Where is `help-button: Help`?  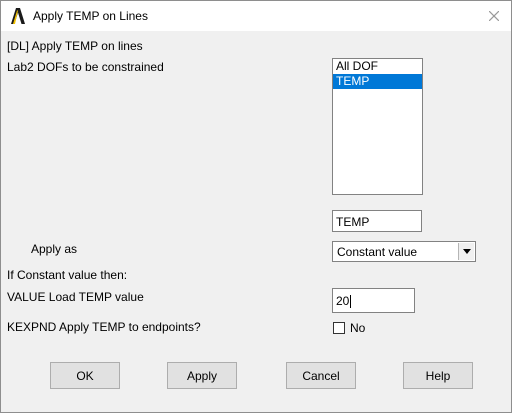 help-button: Help is located at coordinates (438, 375).